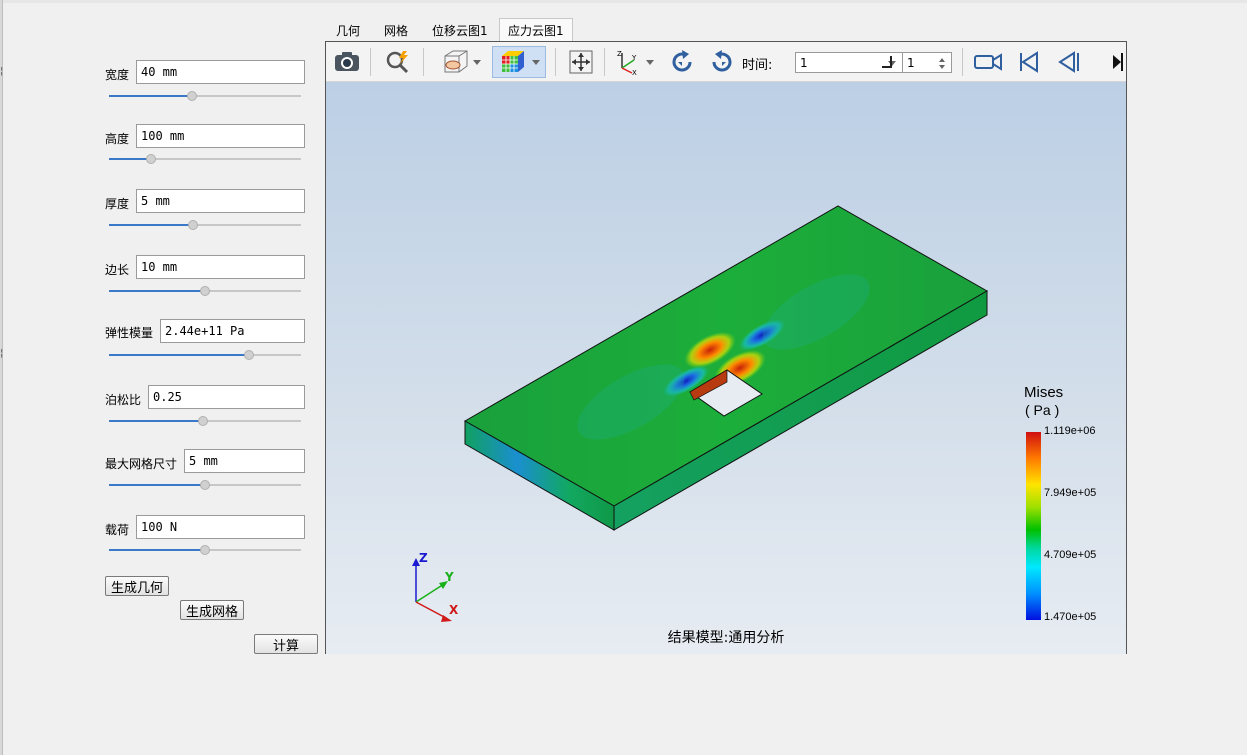 The width and height of the screenshot is (1247, 755). Describe the element at coordinates (1033, 526) in the screenshot. I see `legend-color-bar` at that location.